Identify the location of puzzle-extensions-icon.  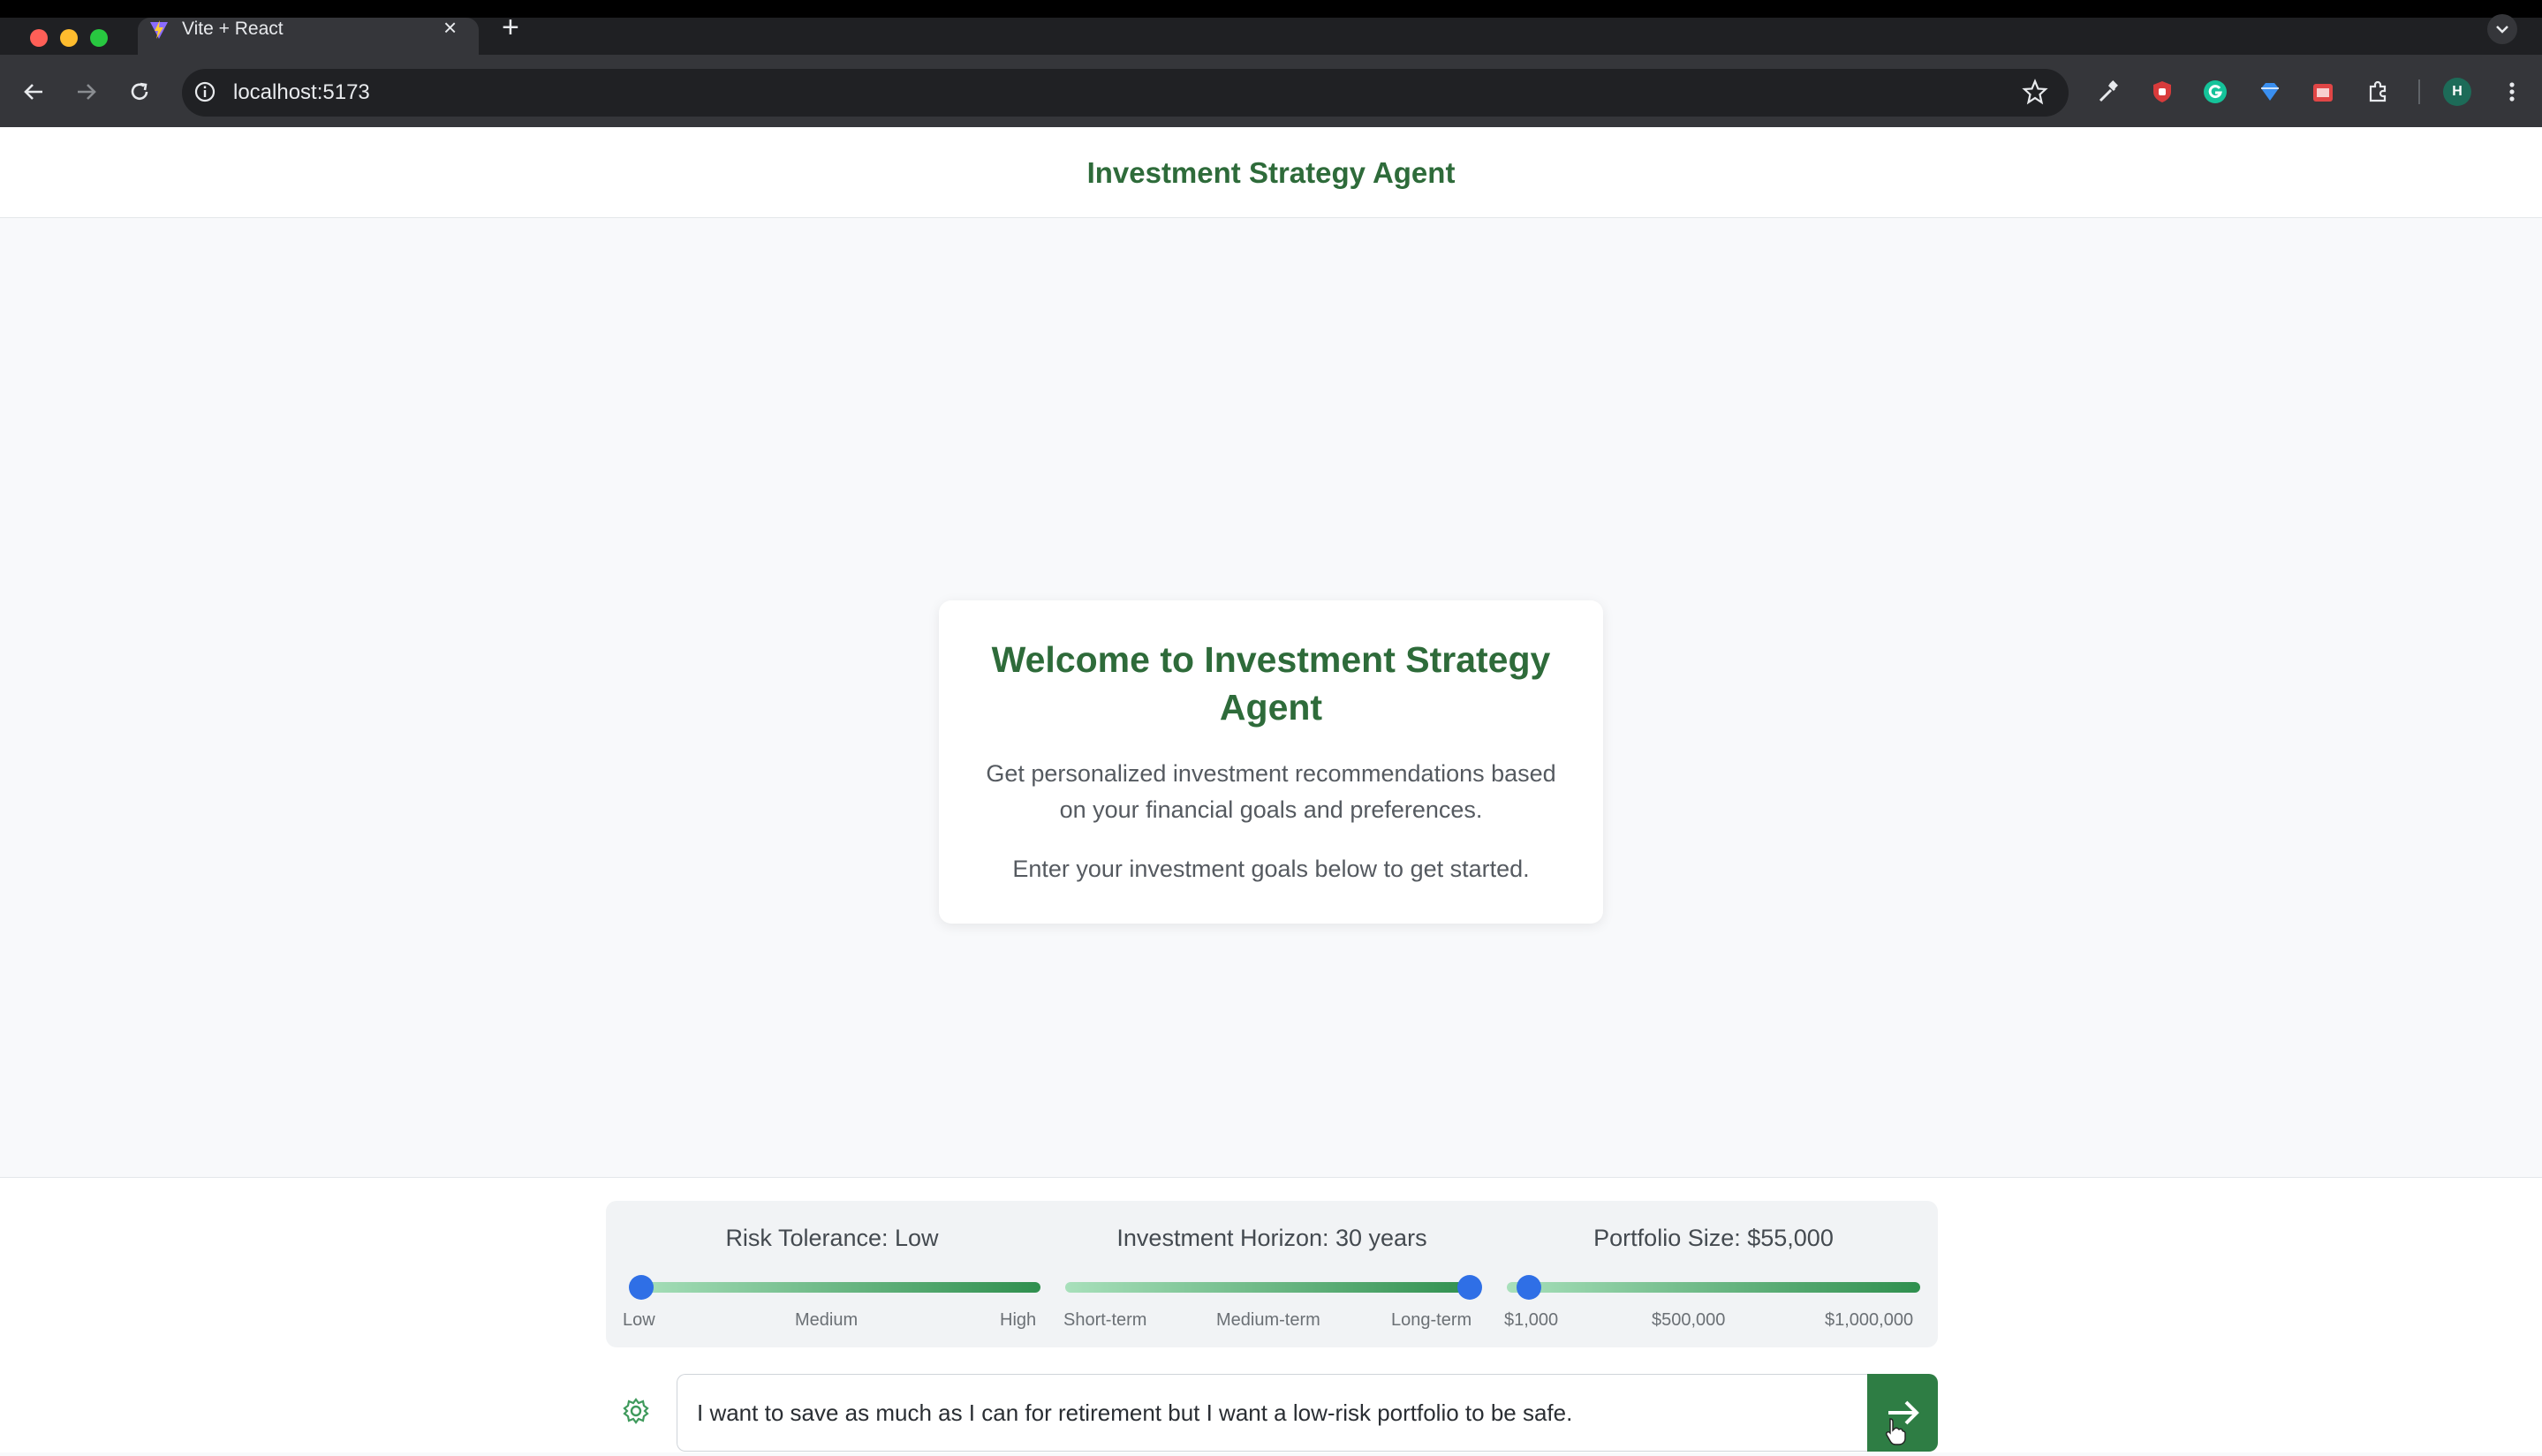
(2378, 92).